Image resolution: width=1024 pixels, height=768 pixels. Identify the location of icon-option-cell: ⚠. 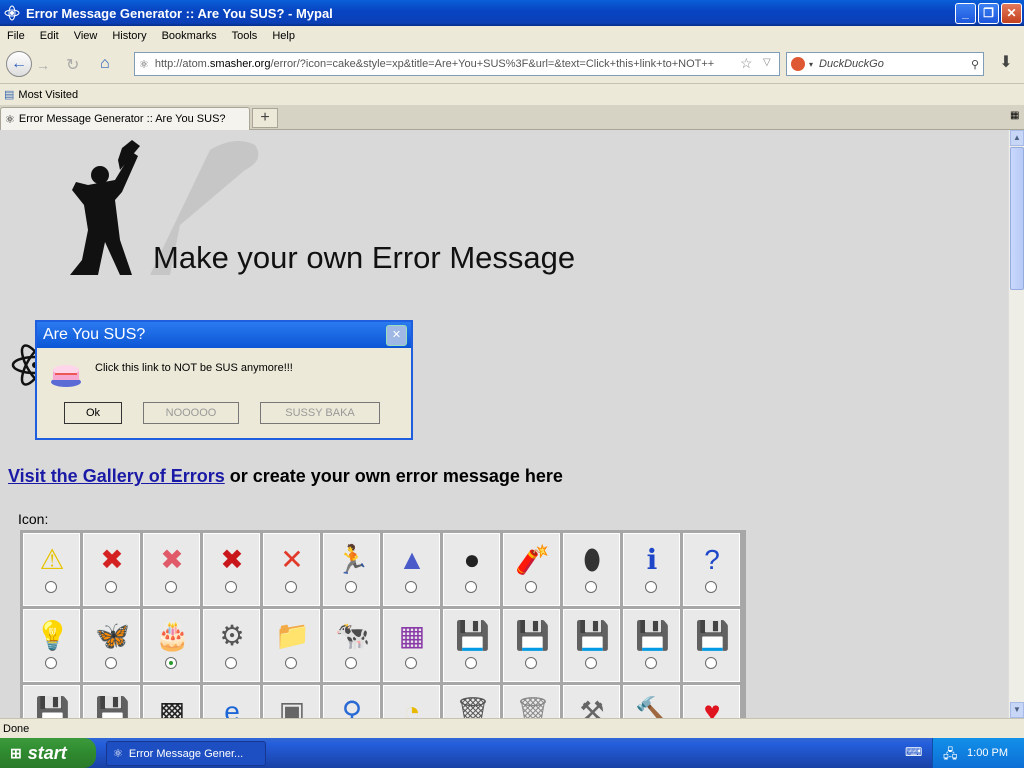
(51, 569).